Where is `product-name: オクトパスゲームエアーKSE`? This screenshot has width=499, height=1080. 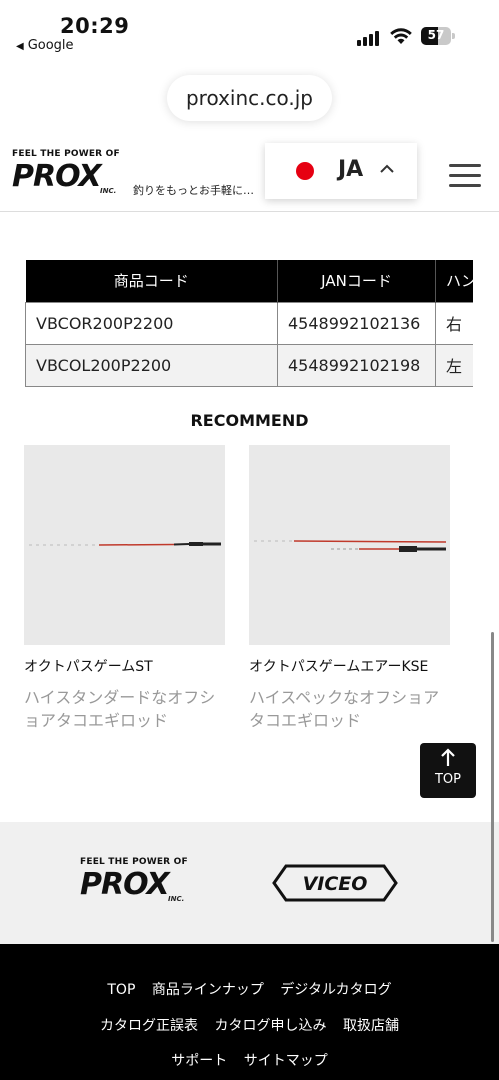 product-name: オクトパスゲームエアーKSE is located at coordinates (349, 667).